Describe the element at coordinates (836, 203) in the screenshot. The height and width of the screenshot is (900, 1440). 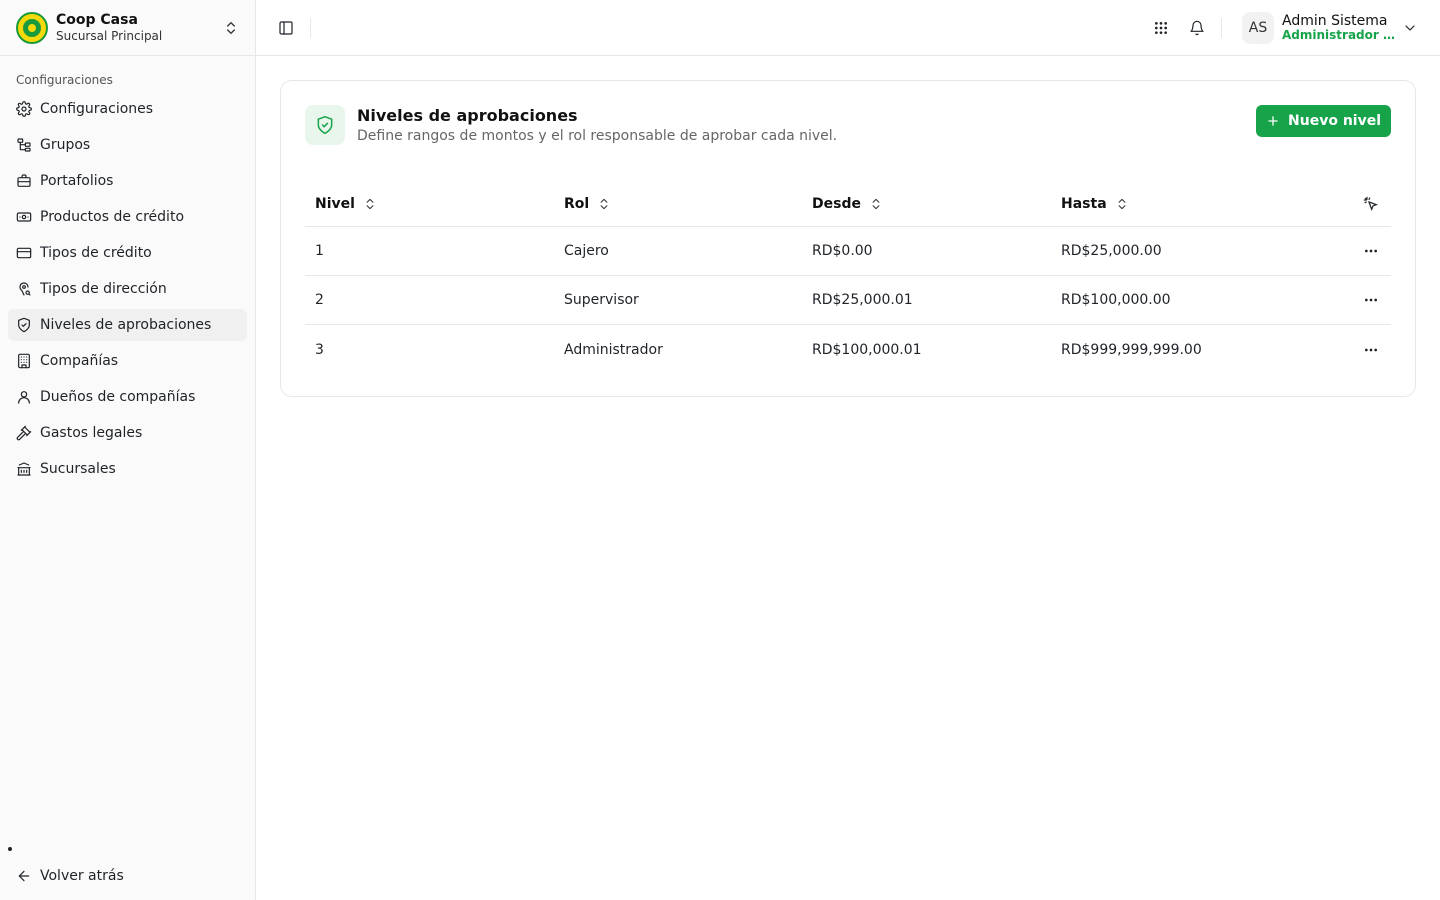
I see `column-header-label: Desde` at that location.